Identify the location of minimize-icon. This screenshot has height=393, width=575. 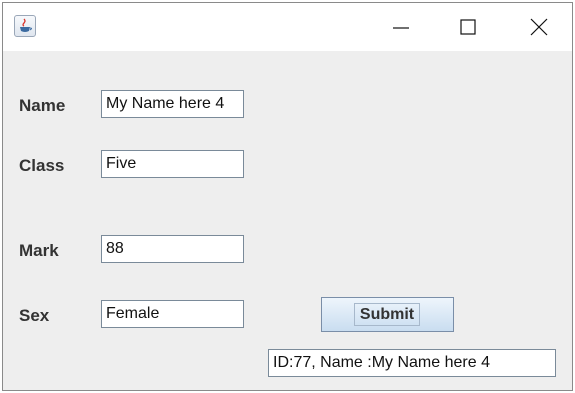
(401, 27).